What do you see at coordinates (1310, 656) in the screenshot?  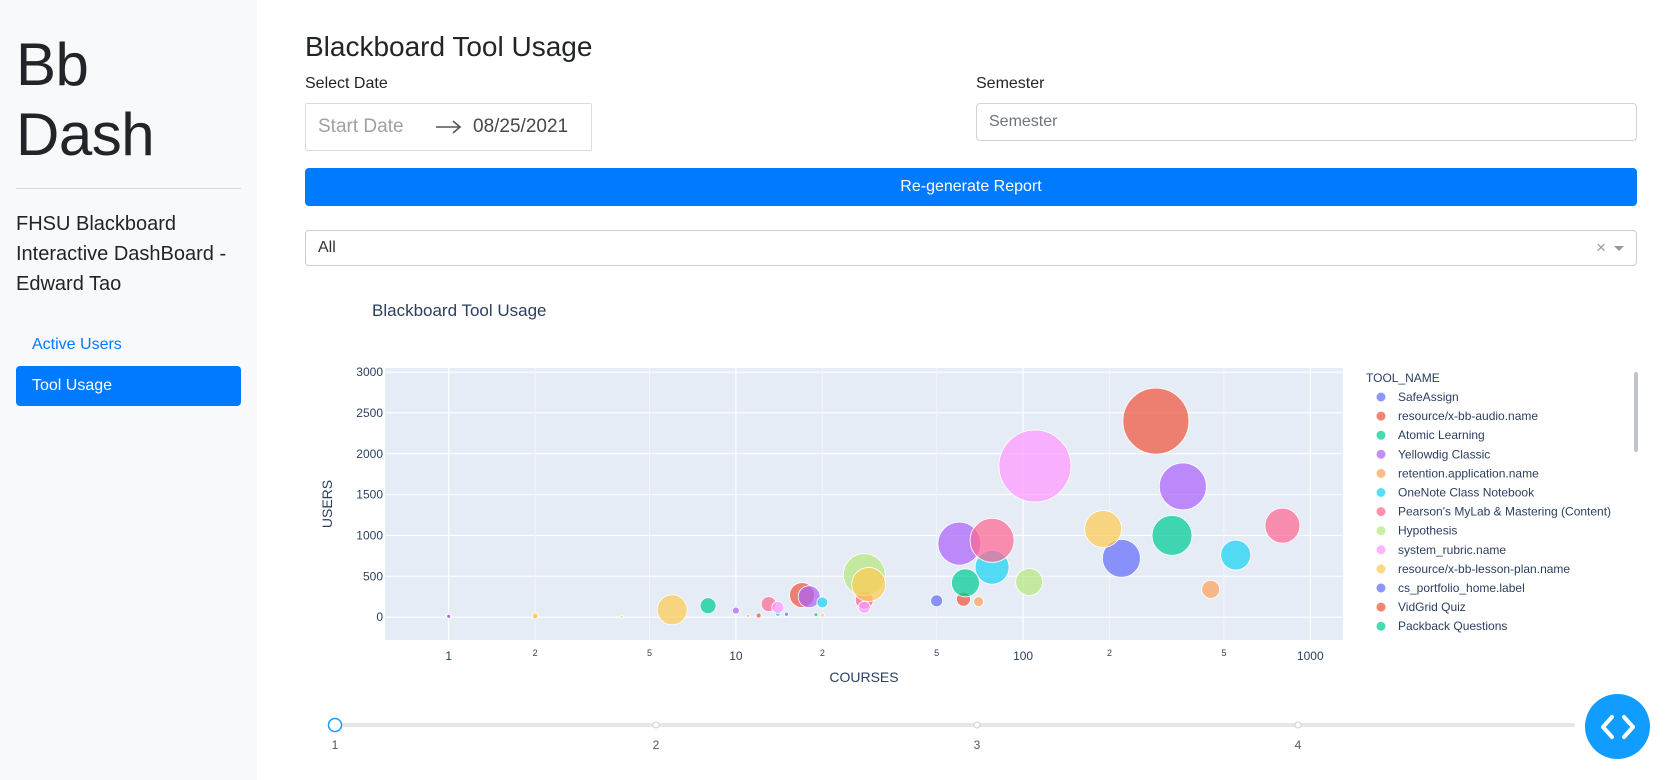 I see `x-tick-label: 1000` at bounding box center [1310, 656].